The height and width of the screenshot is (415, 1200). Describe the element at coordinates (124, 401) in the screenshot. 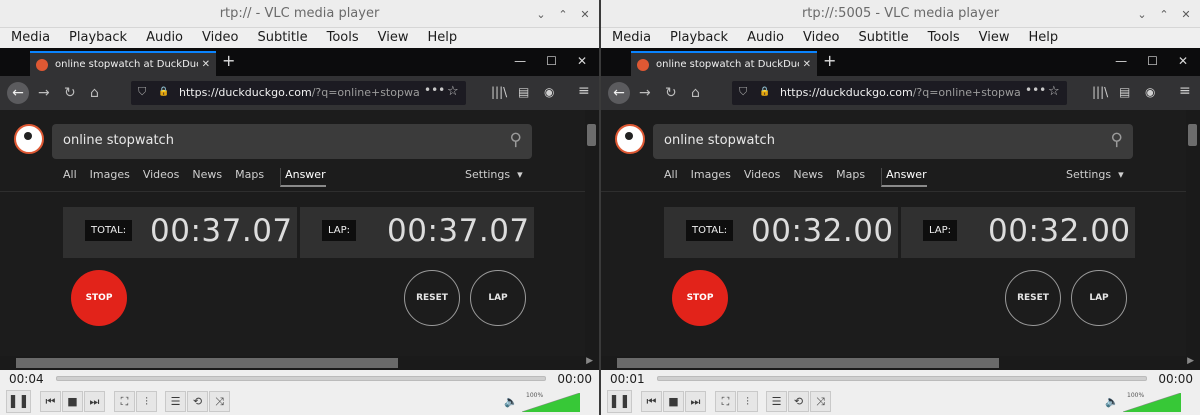

I see `fullscreen-button: ⛶` at that location.